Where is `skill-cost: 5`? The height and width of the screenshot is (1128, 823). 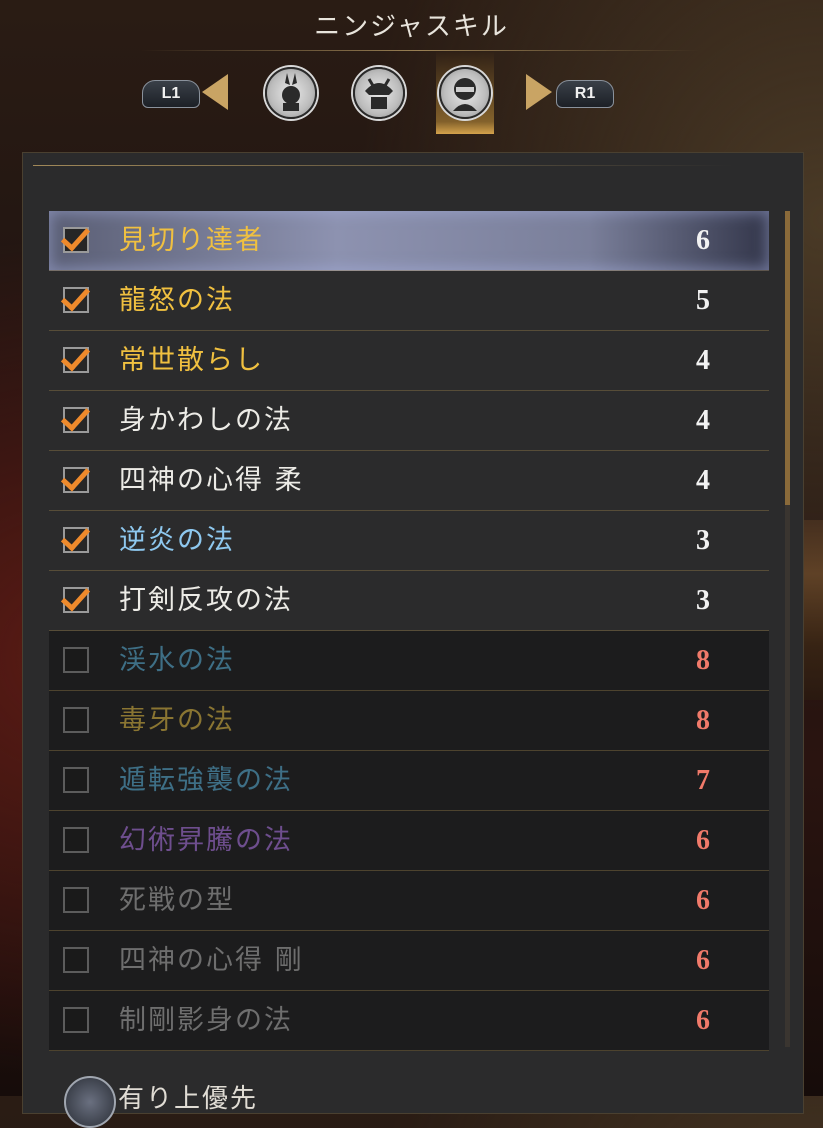
skill-cost: 5 is located at coordinates (703, 300).